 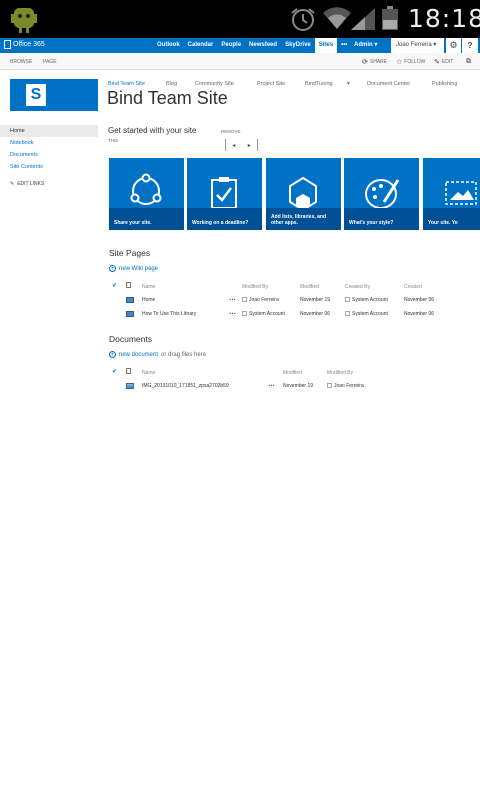 I want to click on table-row-name: How To Use This Library, so click(x=169, y=314).